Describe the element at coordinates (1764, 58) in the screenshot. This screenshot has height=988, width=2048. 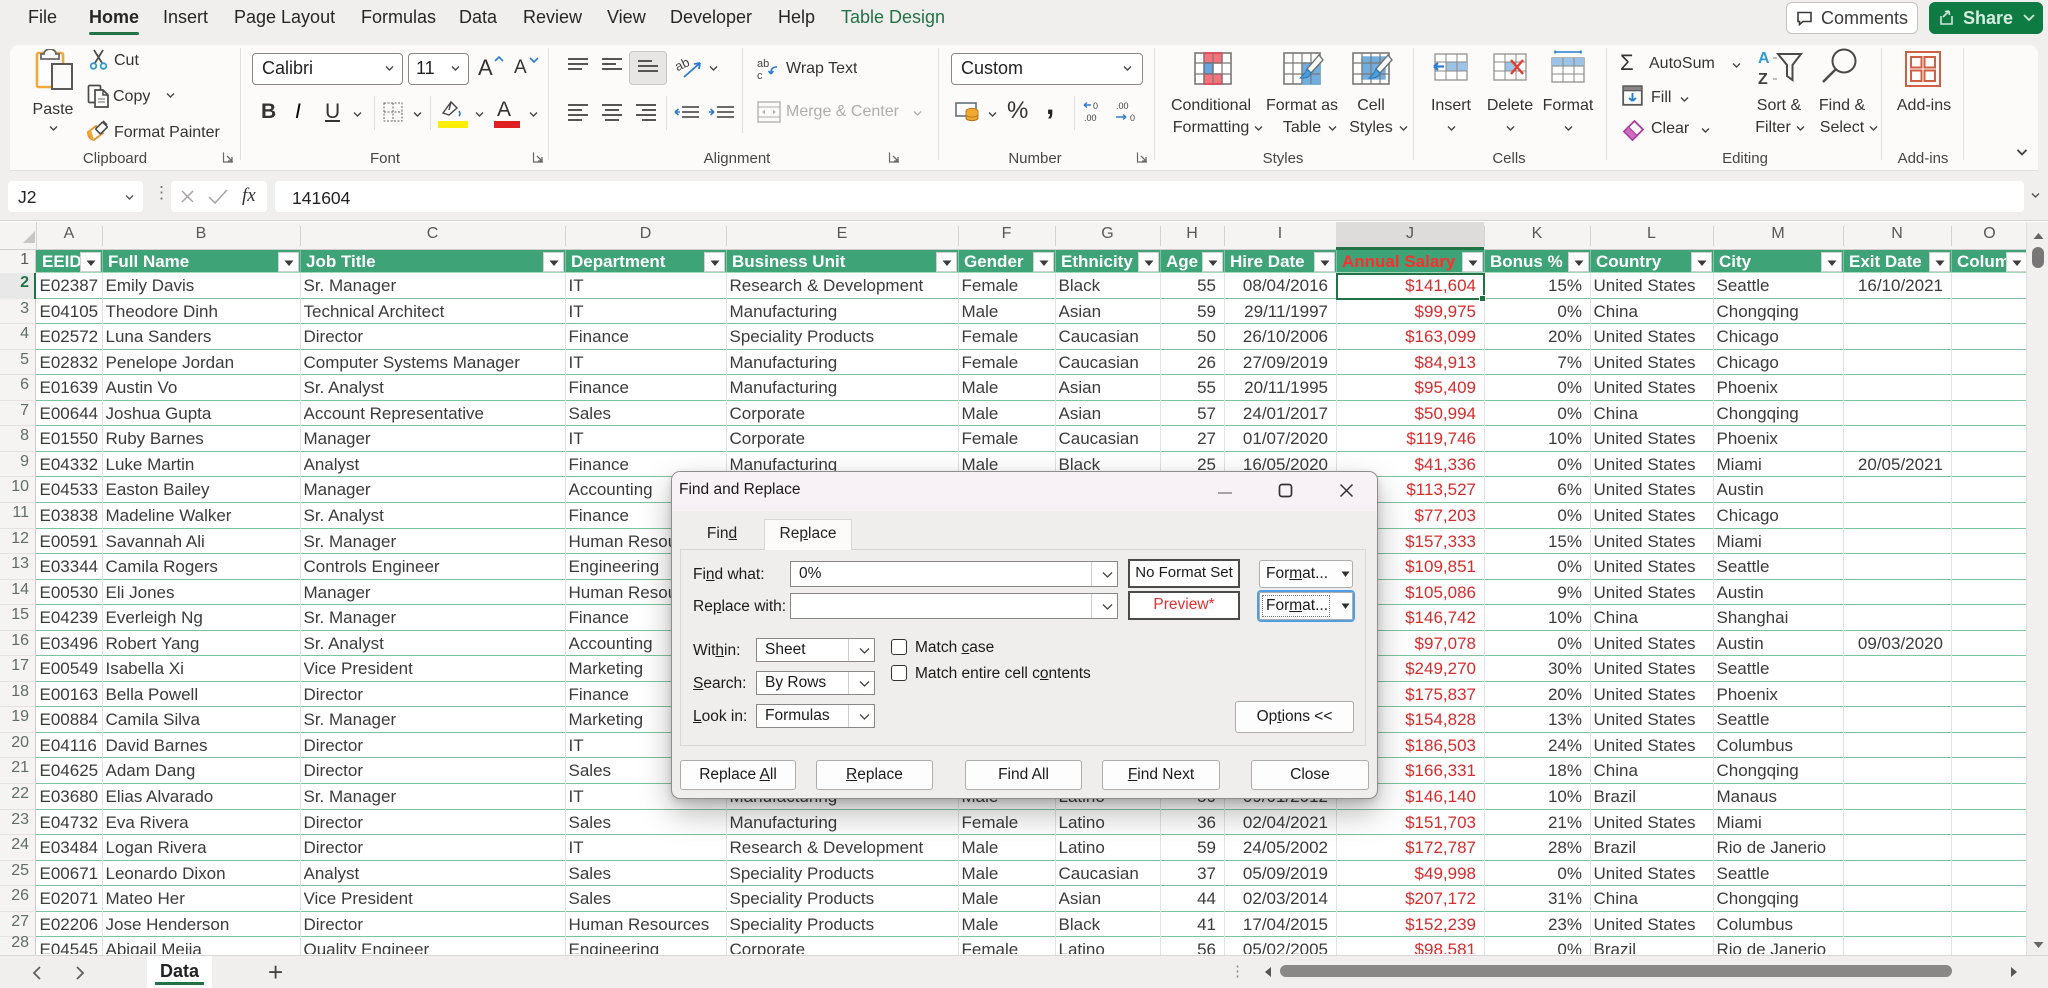
I see `svg-text: A` at that location.